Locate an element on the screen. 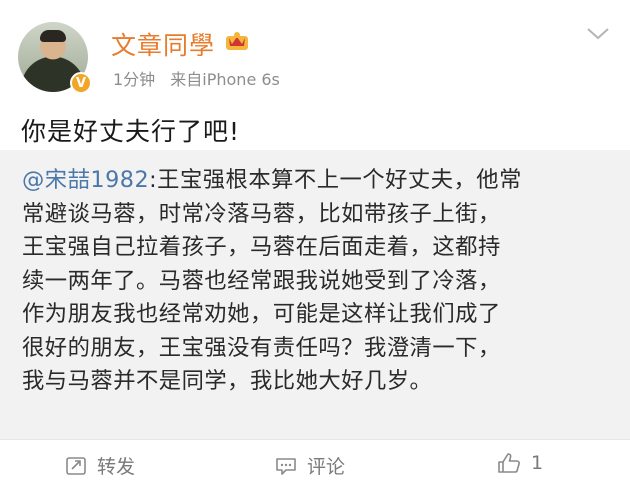  post-text: 你是好丈夫行了吧! is located at coordinates (131, 131).